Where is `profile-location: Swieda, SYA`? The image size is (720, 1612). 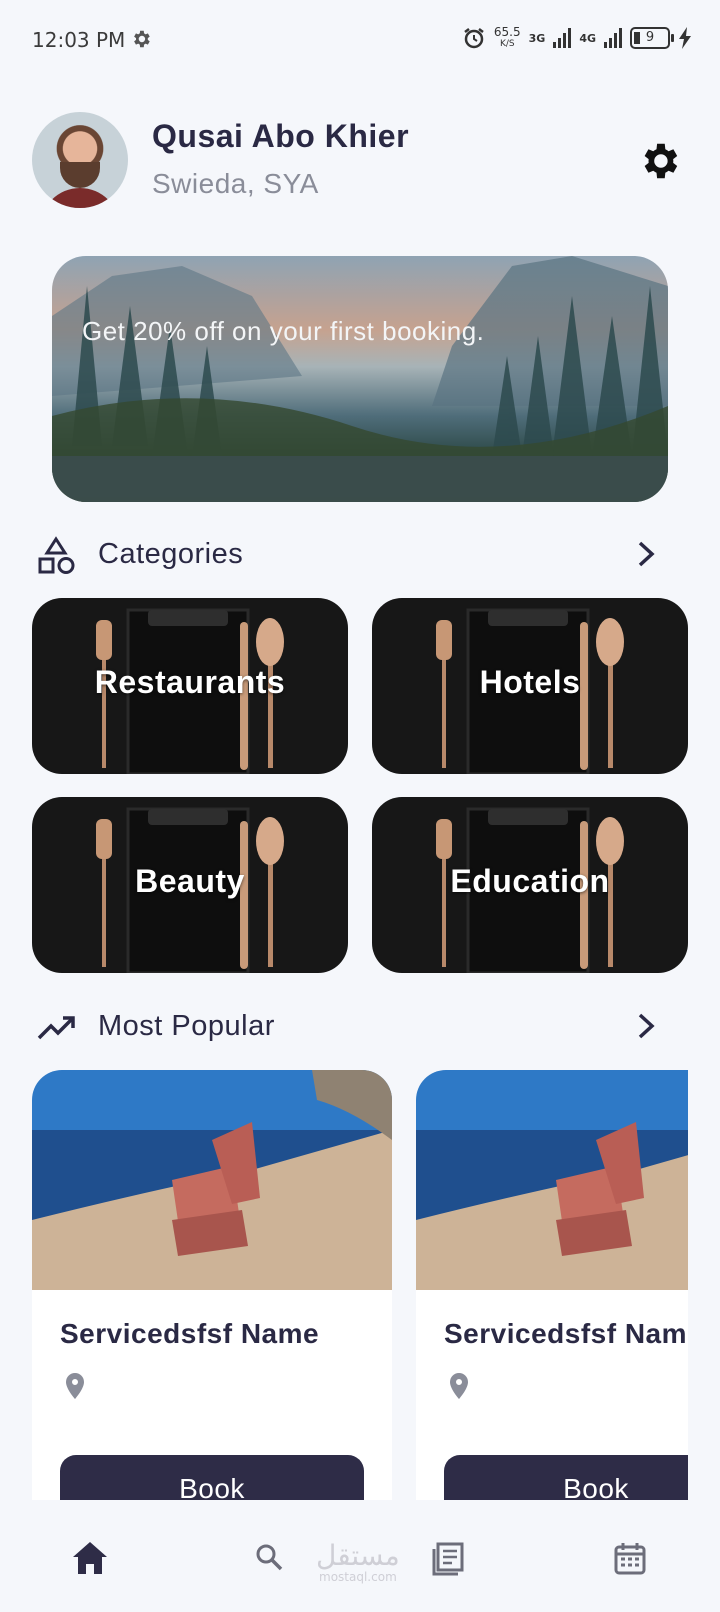
profile-location: Swieda, SYA is located at coordinates (235, 183).